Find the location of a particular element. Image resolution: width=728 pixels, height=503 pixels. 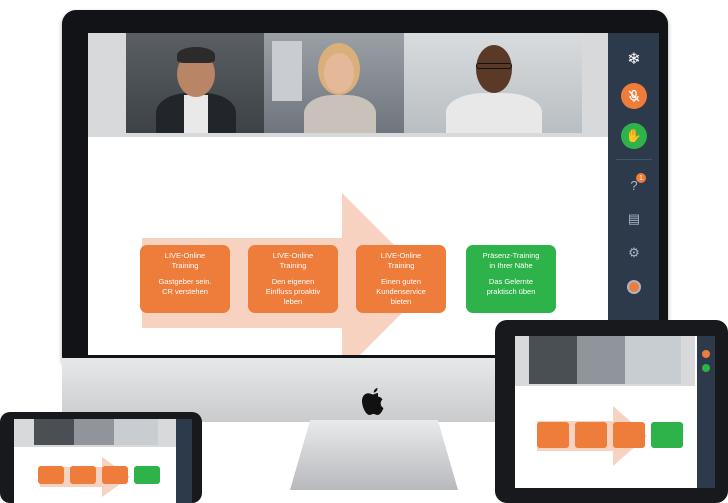

video-tiles is located at coordinates (354, 83).